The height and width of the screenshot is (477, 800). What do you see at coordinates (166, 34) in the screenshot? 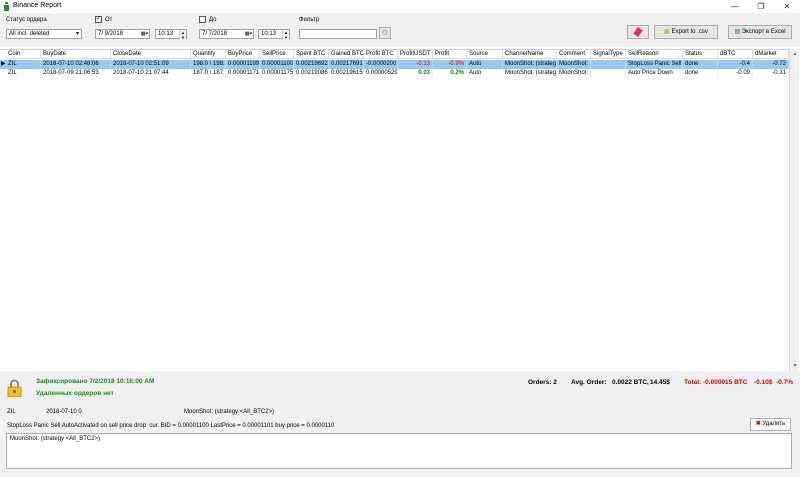
I see `from-time-value: 10:13` at bounding box center [166, 34].